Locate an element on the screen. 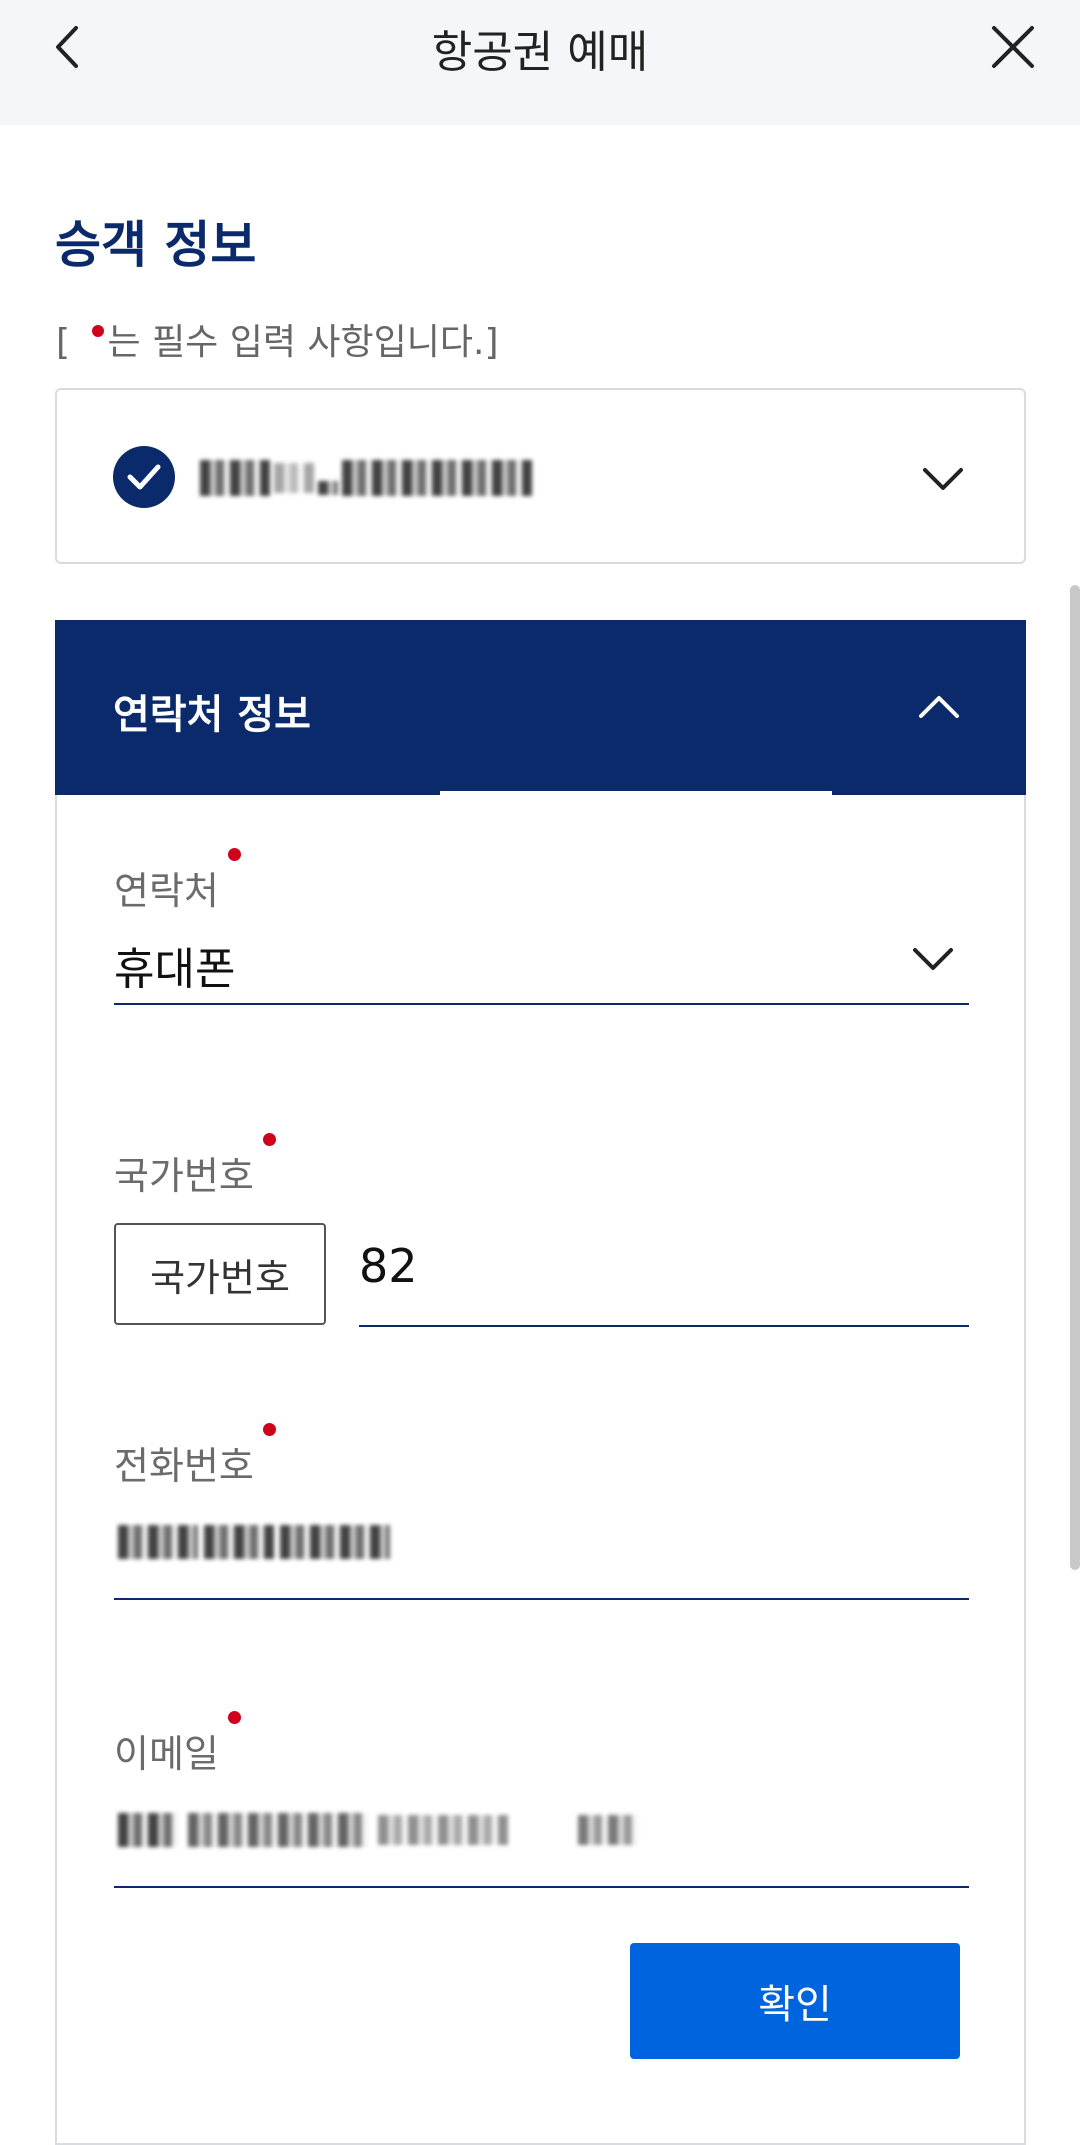  scrollbar is located at coordinates (1075, 1077).